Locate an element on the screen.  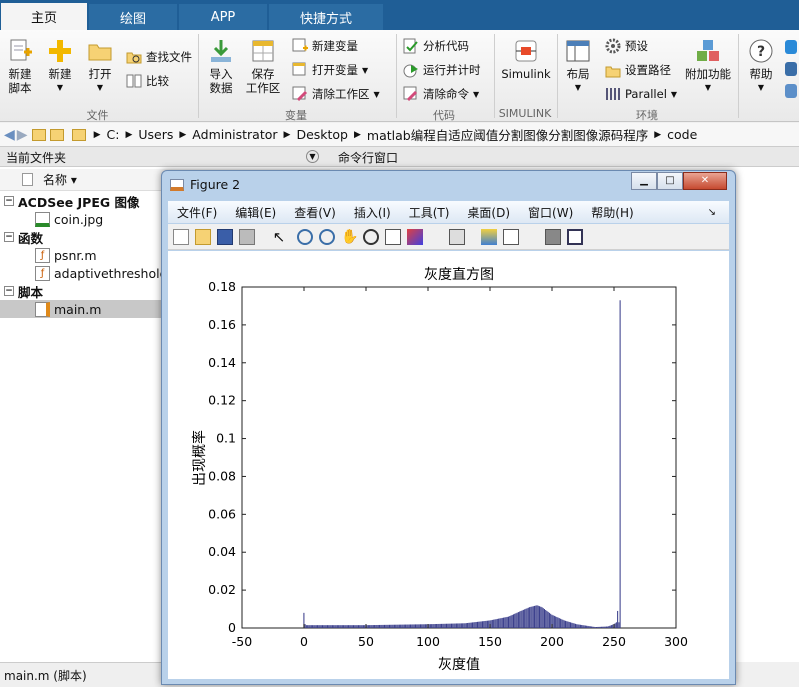
dock-arrow-icon: ↘ is located at coordinates (712, 212).